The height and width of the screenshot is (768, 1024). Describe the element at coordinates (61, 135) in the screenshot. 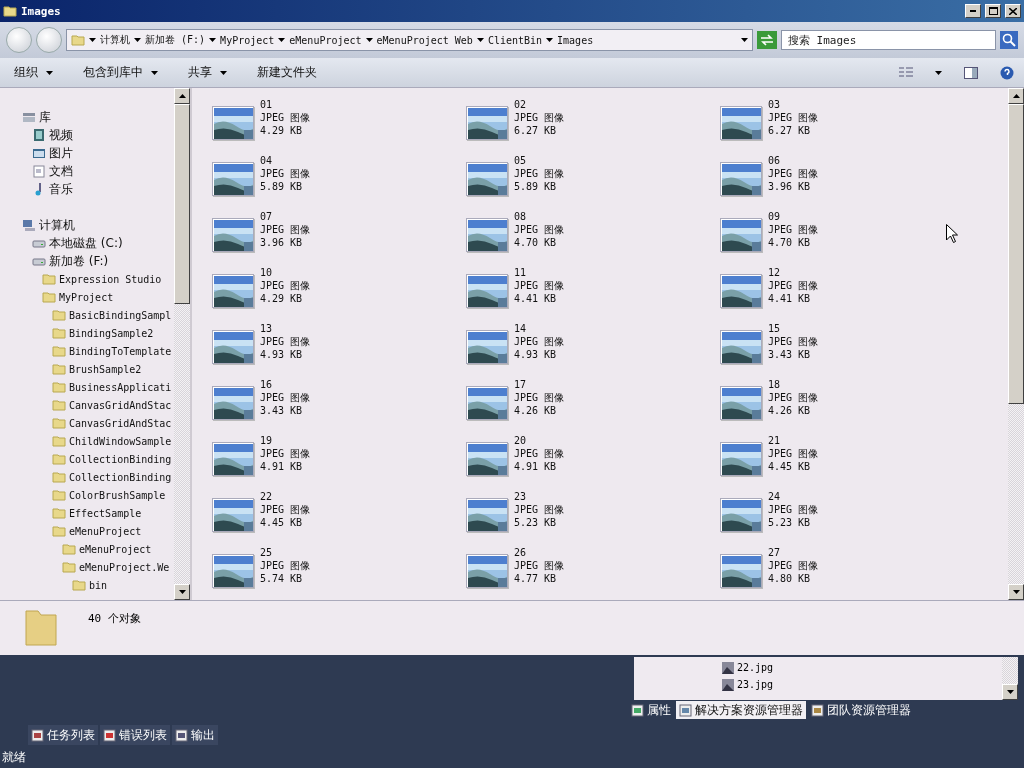

I see `tree-item: 视频` at that location.